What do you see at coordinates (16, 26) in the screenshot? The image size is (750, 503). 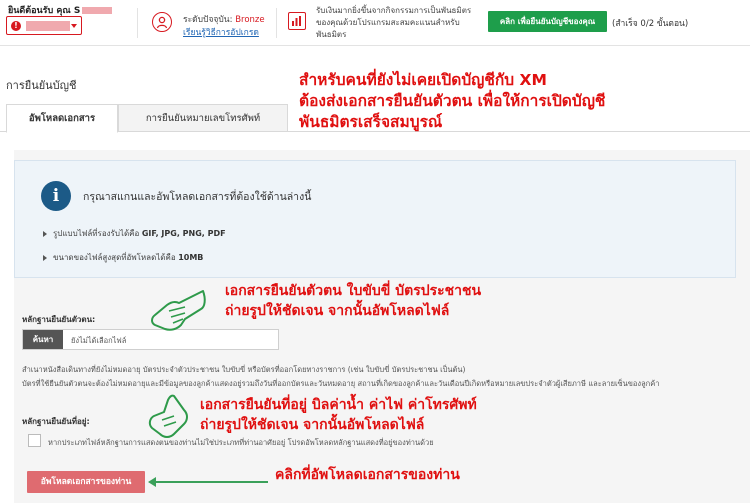 I see `alert-icon: !` at bounding box center [16, 26].